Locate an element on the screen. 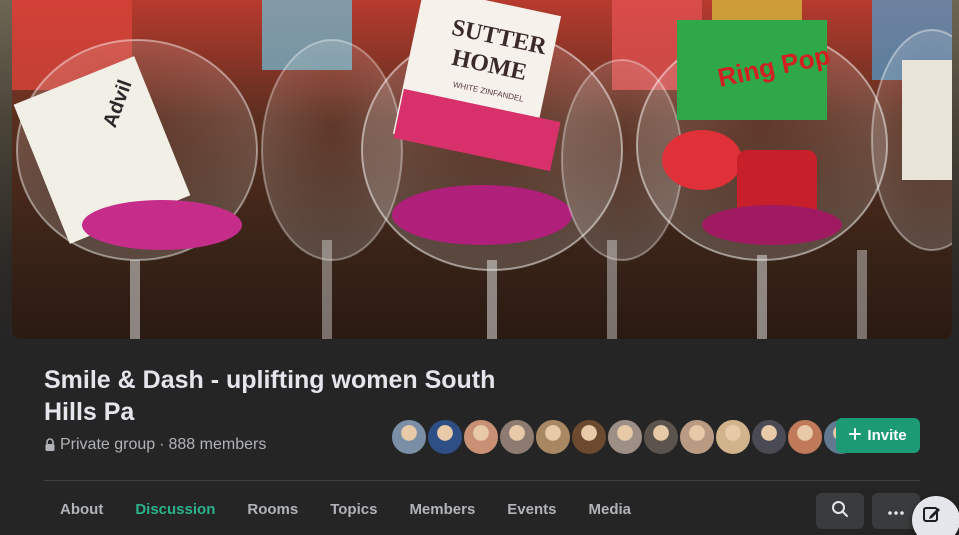 Image resolution: width=959 pixels, height=535 pixels. lock-icon is located at coordinates (50, 445).